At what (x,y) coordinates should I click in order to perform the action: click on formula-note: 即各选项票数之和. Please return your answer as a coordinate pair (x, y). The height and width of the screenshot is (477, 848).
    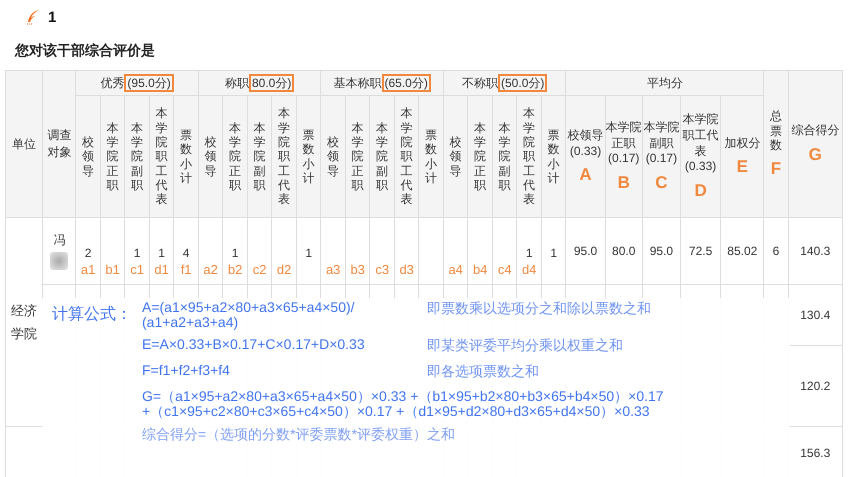
    Looking at the image, I should click on (483, 372).